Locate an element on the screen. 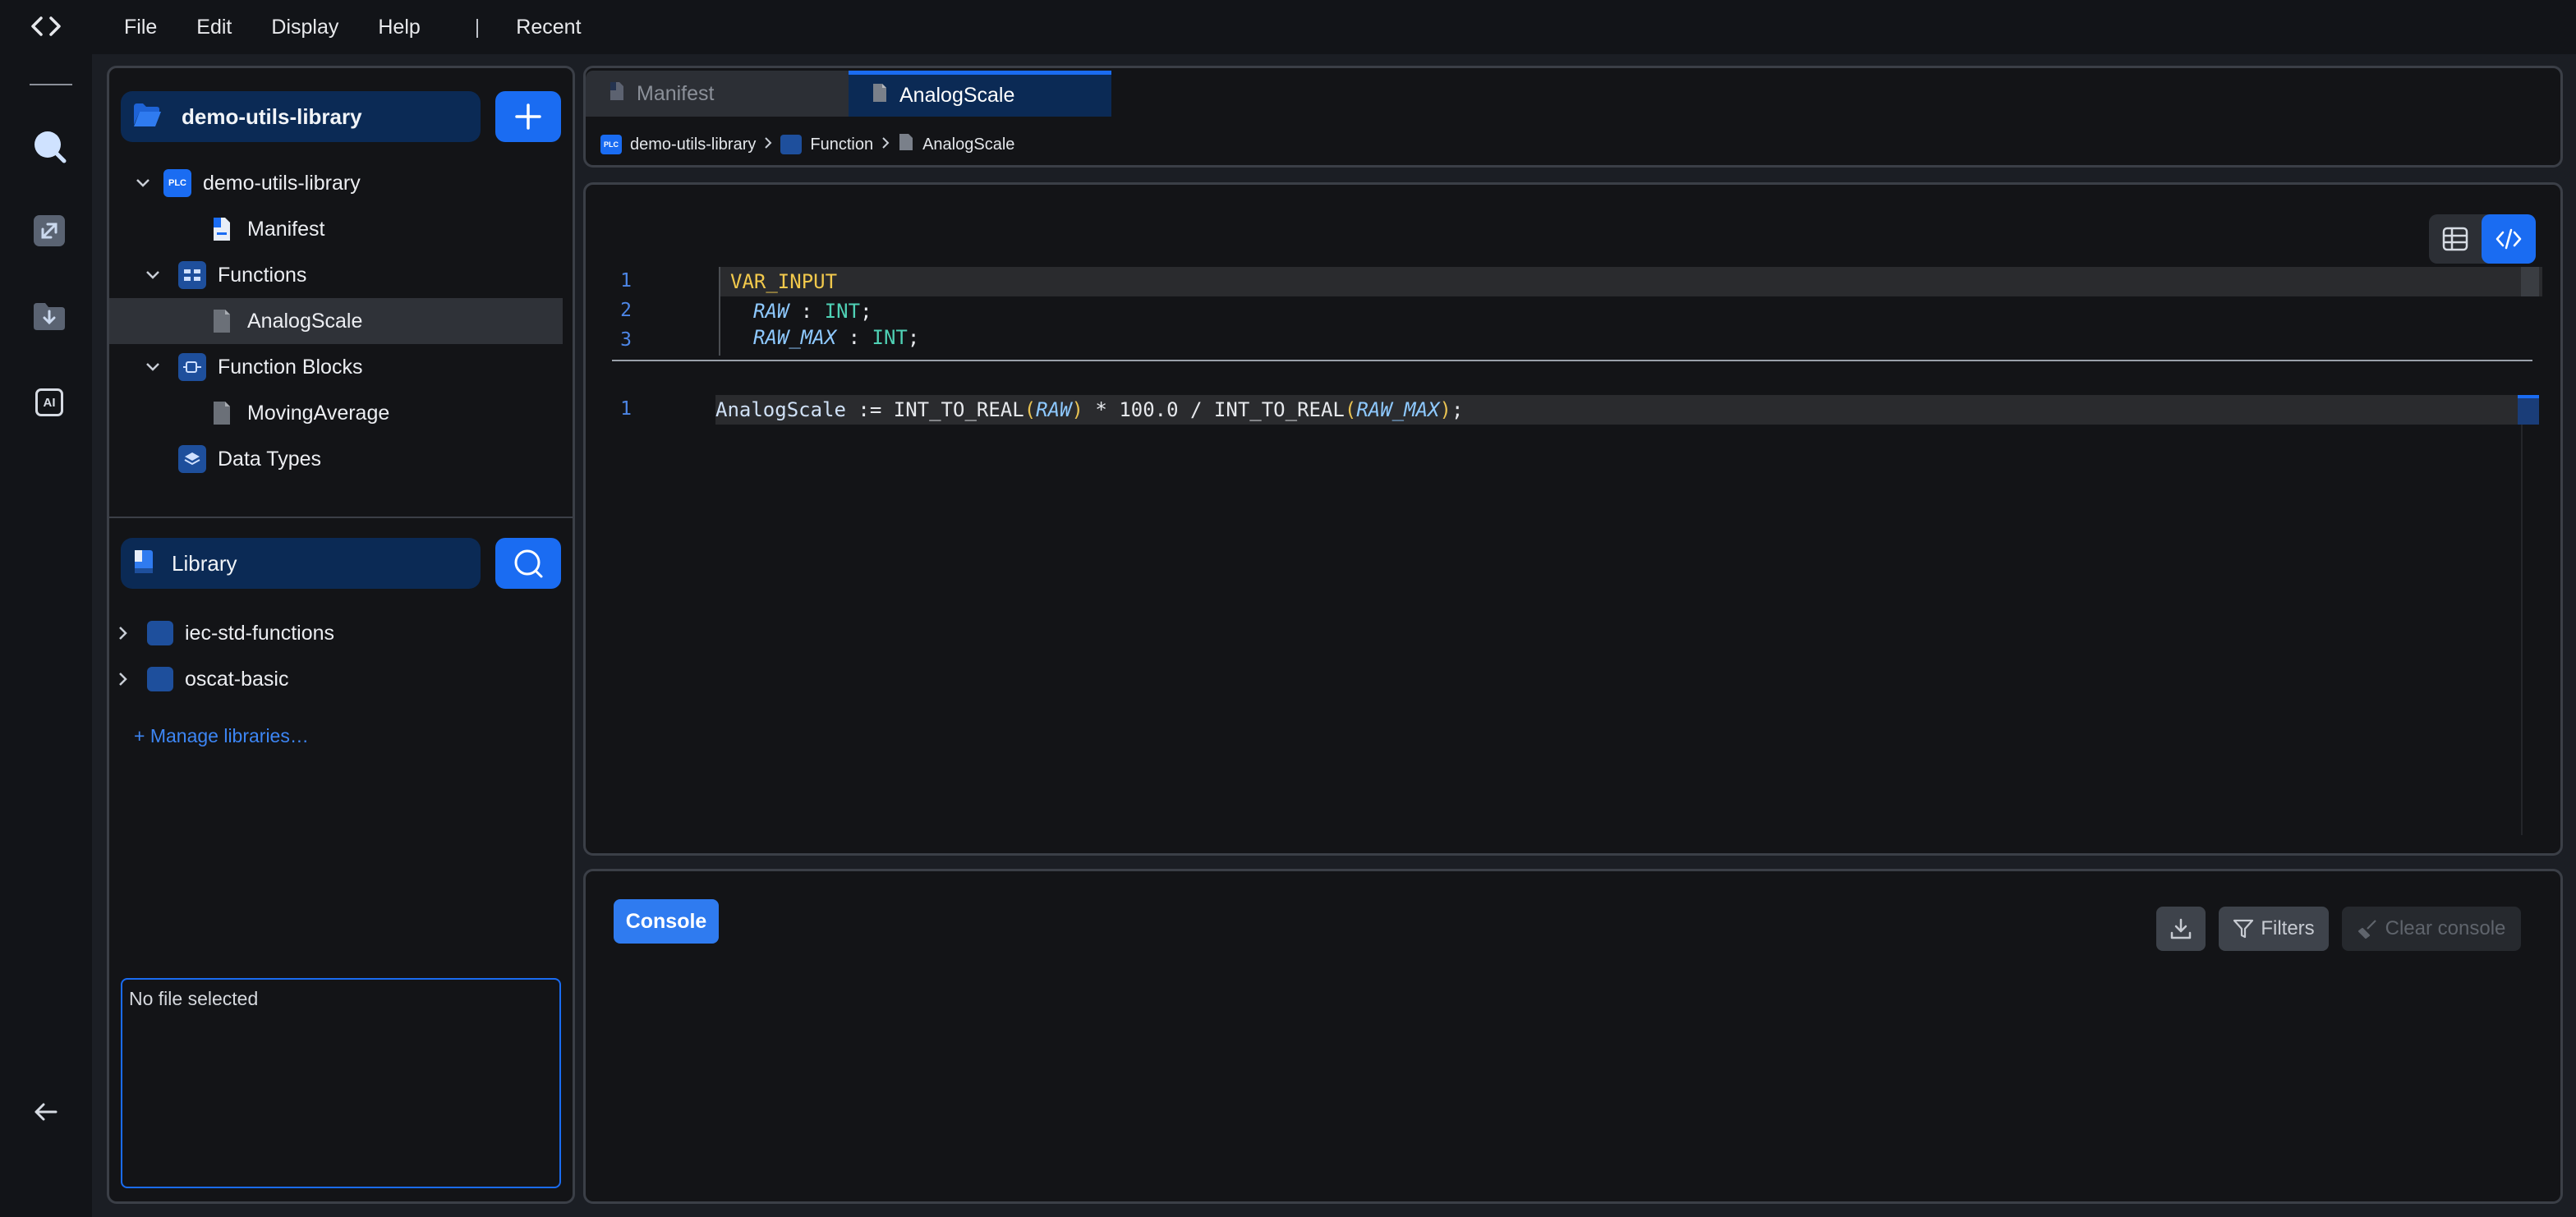  menu-file: File is located at coordinates (140, 28).